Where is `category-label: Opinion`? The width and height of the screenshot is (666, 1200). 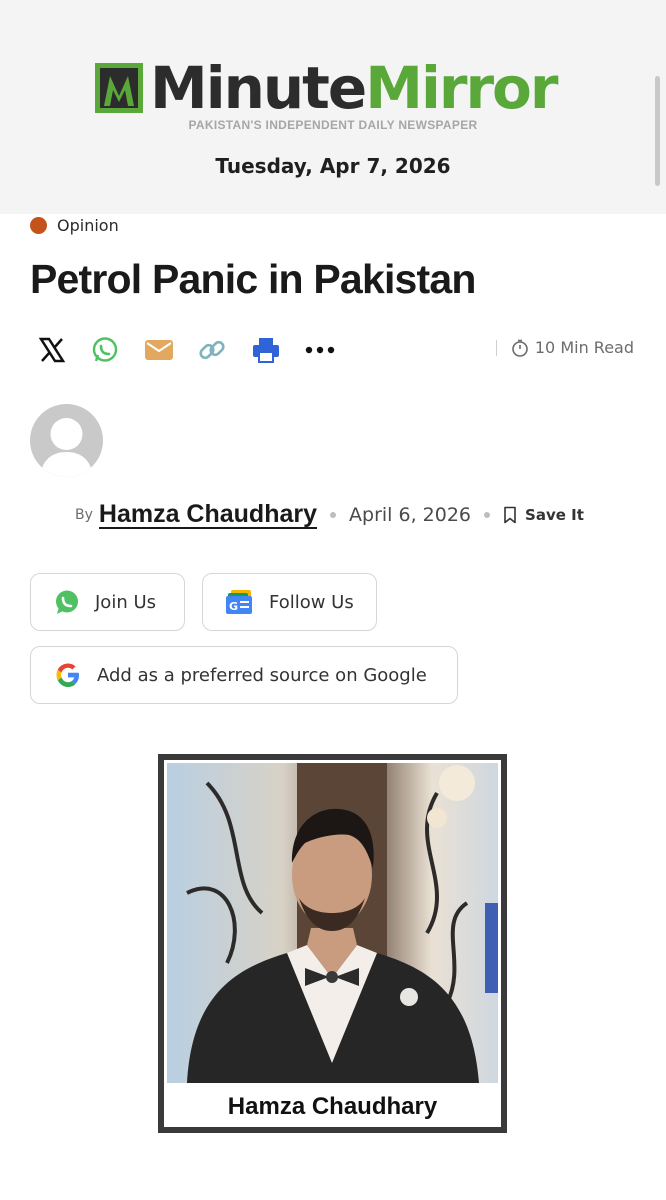 category-label: Opinion is located at coordinates (88, 225).